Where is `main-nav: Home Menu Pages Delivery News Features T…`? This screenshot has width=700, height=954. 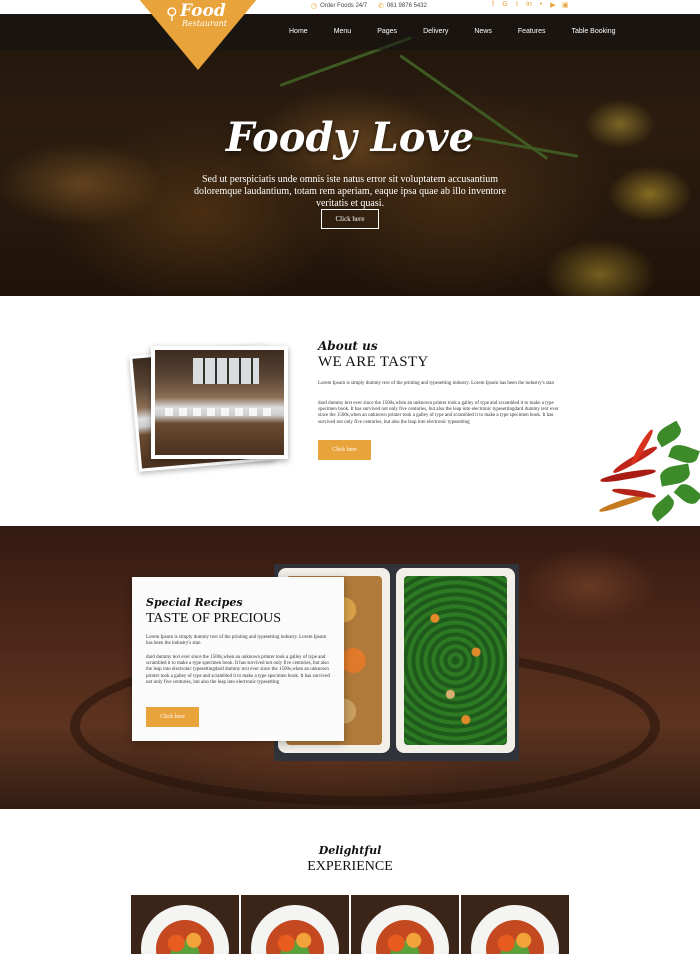
main-nav: Home Menu Pages Delivery News Features T… is located at coordinates (350, 32).